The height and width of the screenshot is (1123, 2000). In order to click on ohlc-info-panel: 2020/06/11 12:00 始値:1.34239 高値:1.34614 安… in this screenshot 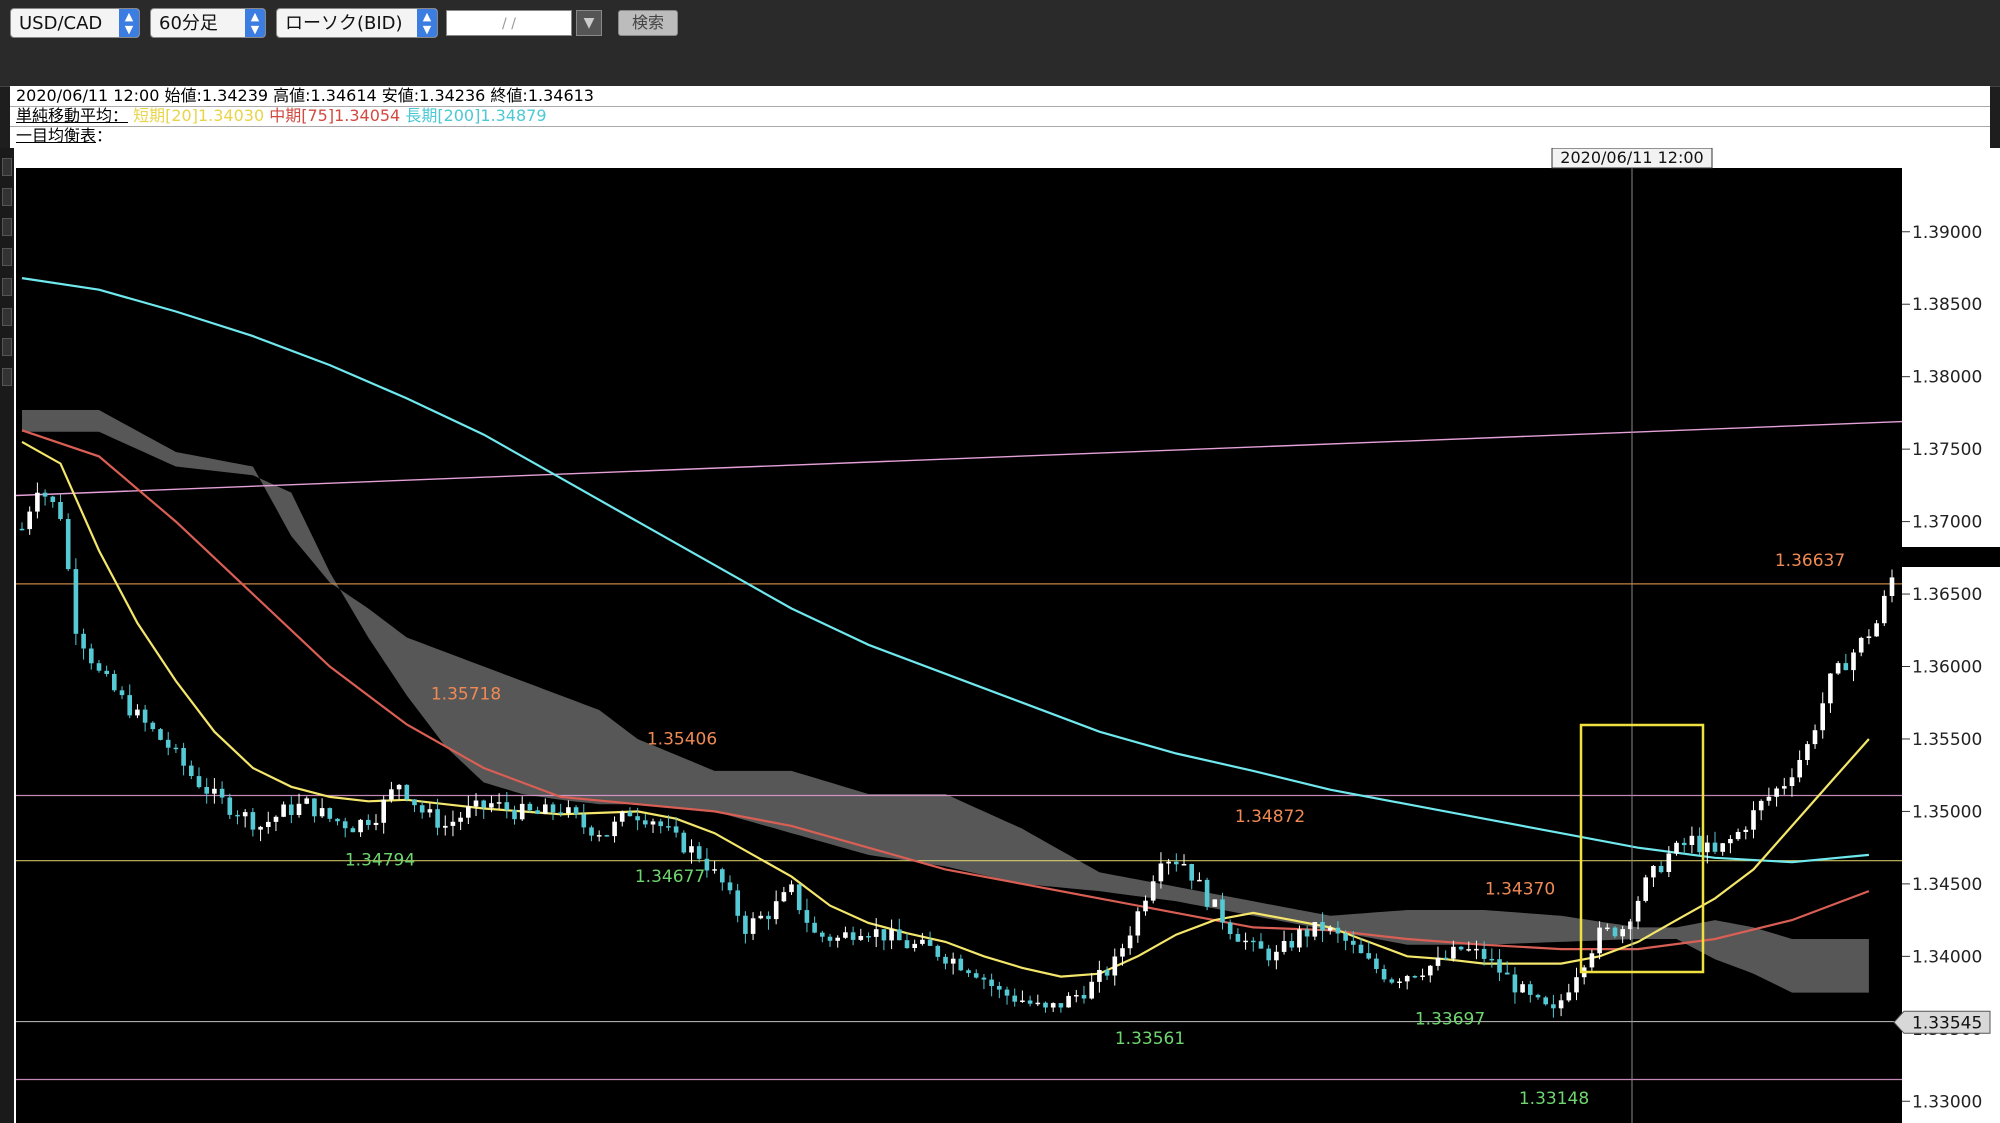, I will do `click(1000, 117)`.